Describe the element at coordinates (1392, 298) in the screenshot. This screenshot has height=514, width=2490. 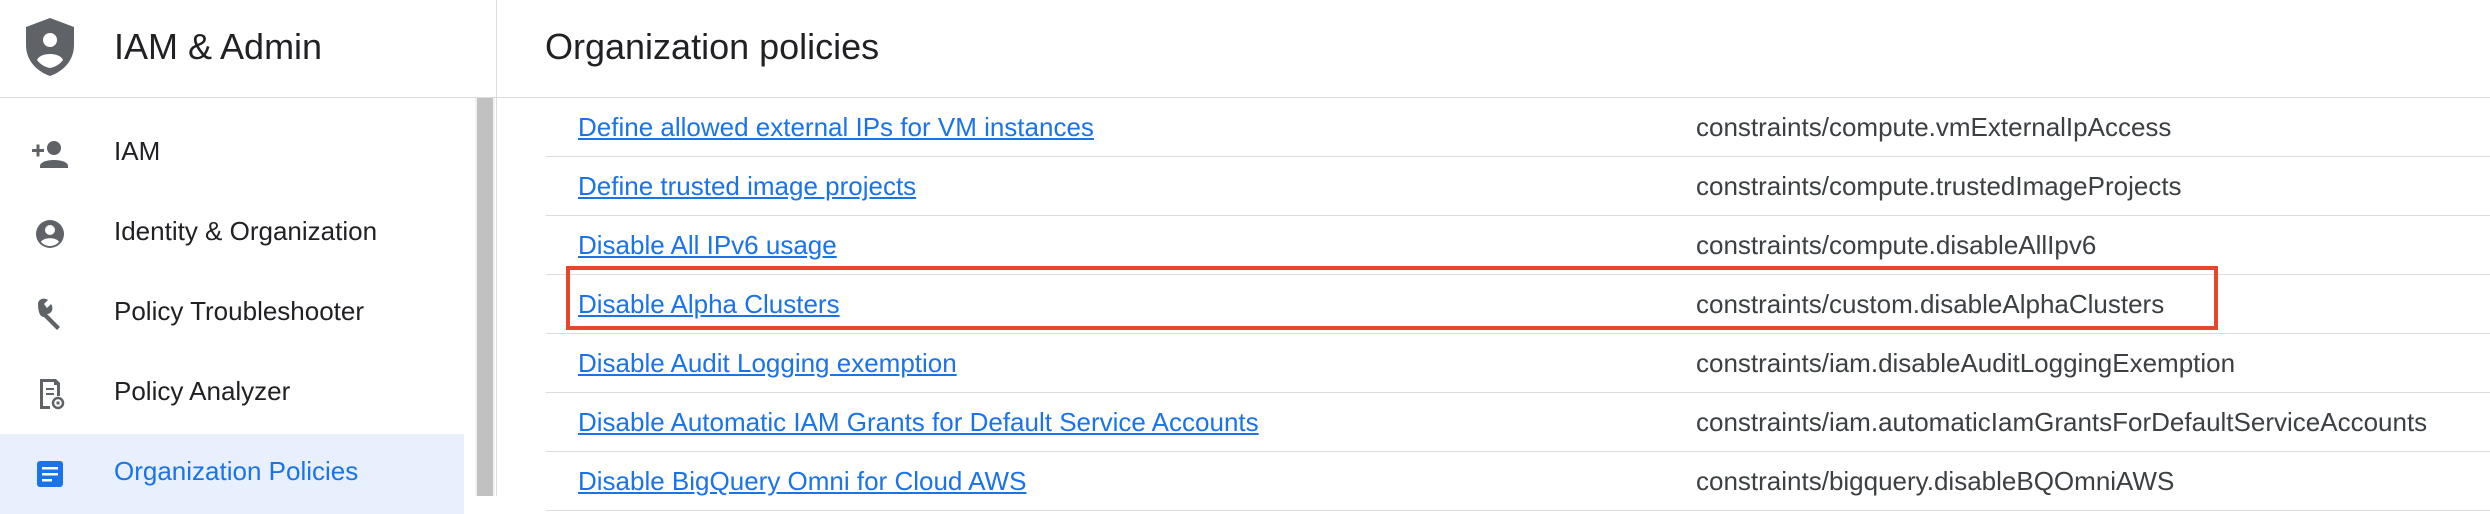
I see `highlight-box` at that location.